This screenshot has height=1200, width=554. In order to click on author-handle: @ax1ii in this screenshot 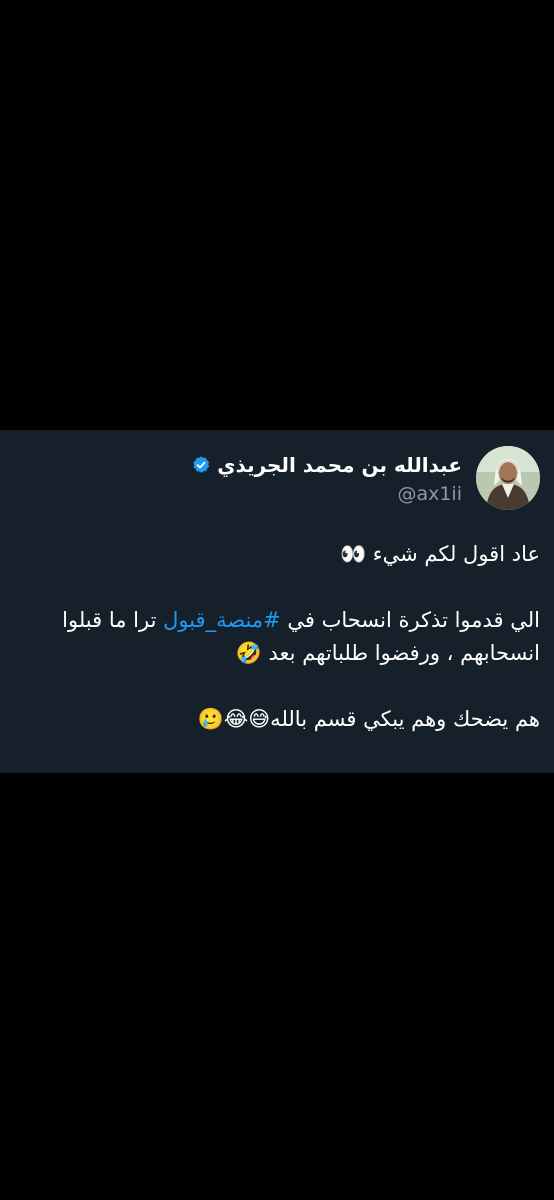, I will do `click(326, 494)`.